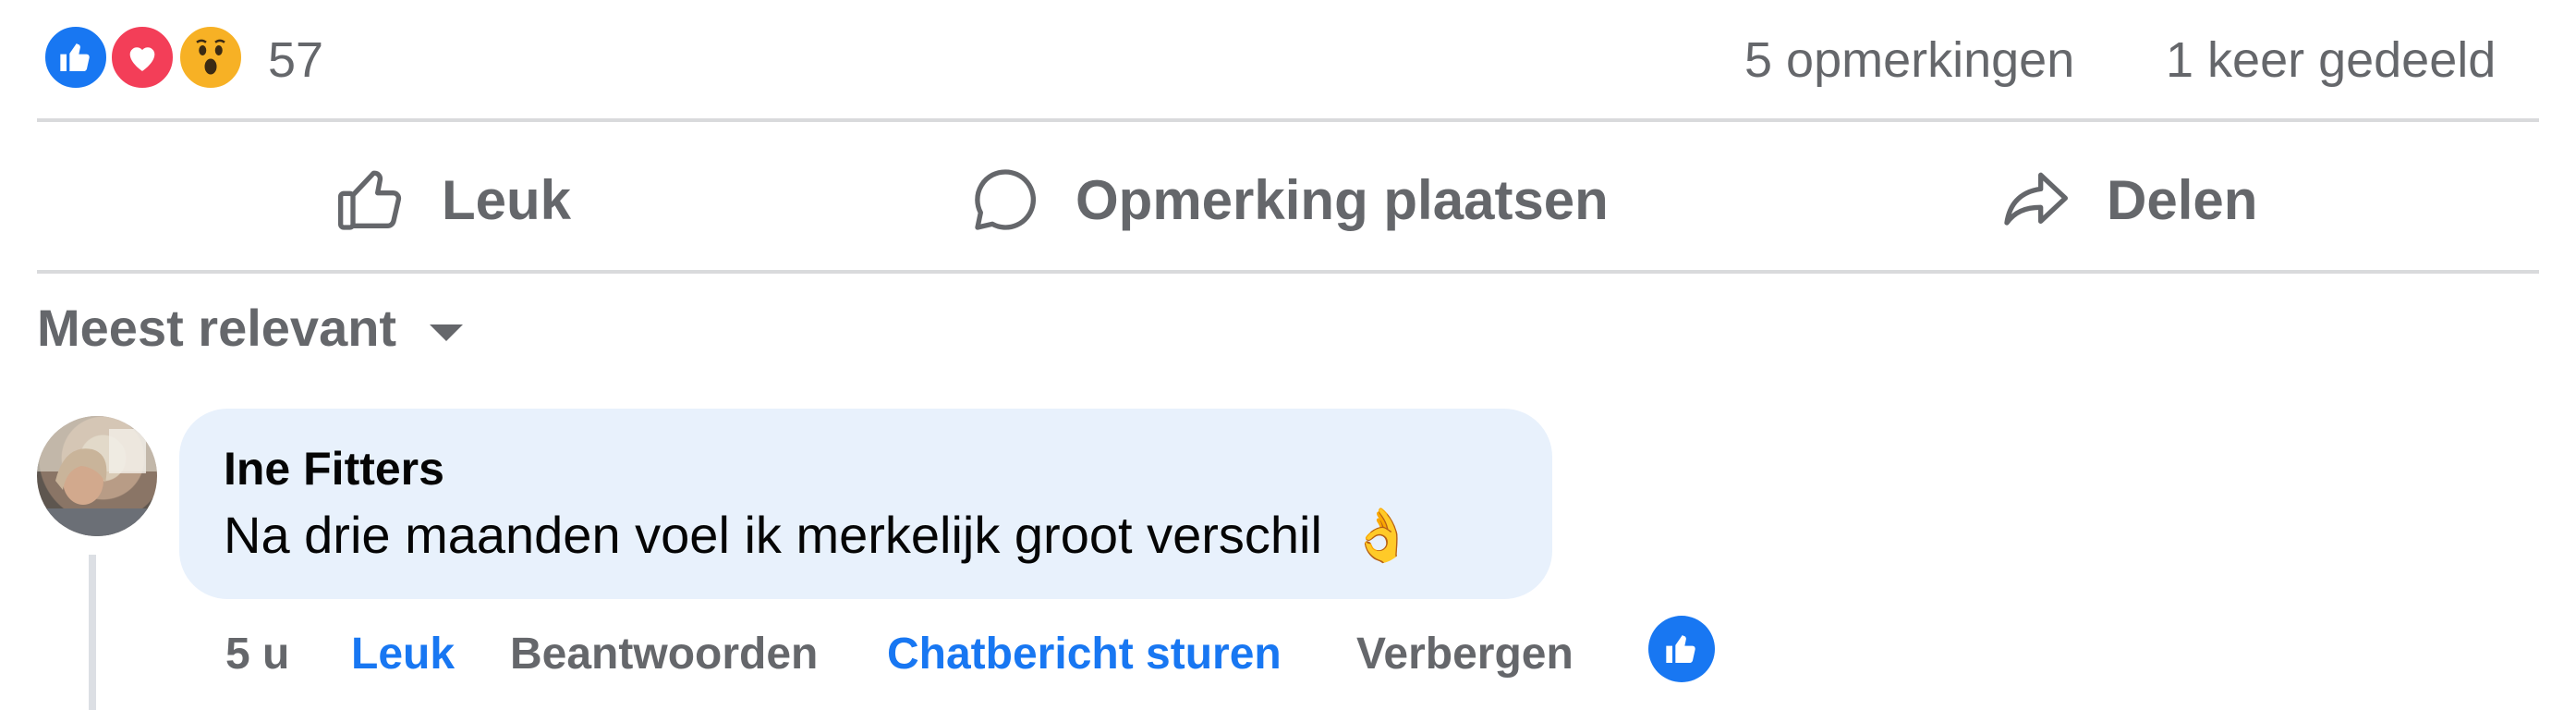  Describe the element at coordinates (1288, 272) in the screenshot. I see `divider-bottom` at that location.